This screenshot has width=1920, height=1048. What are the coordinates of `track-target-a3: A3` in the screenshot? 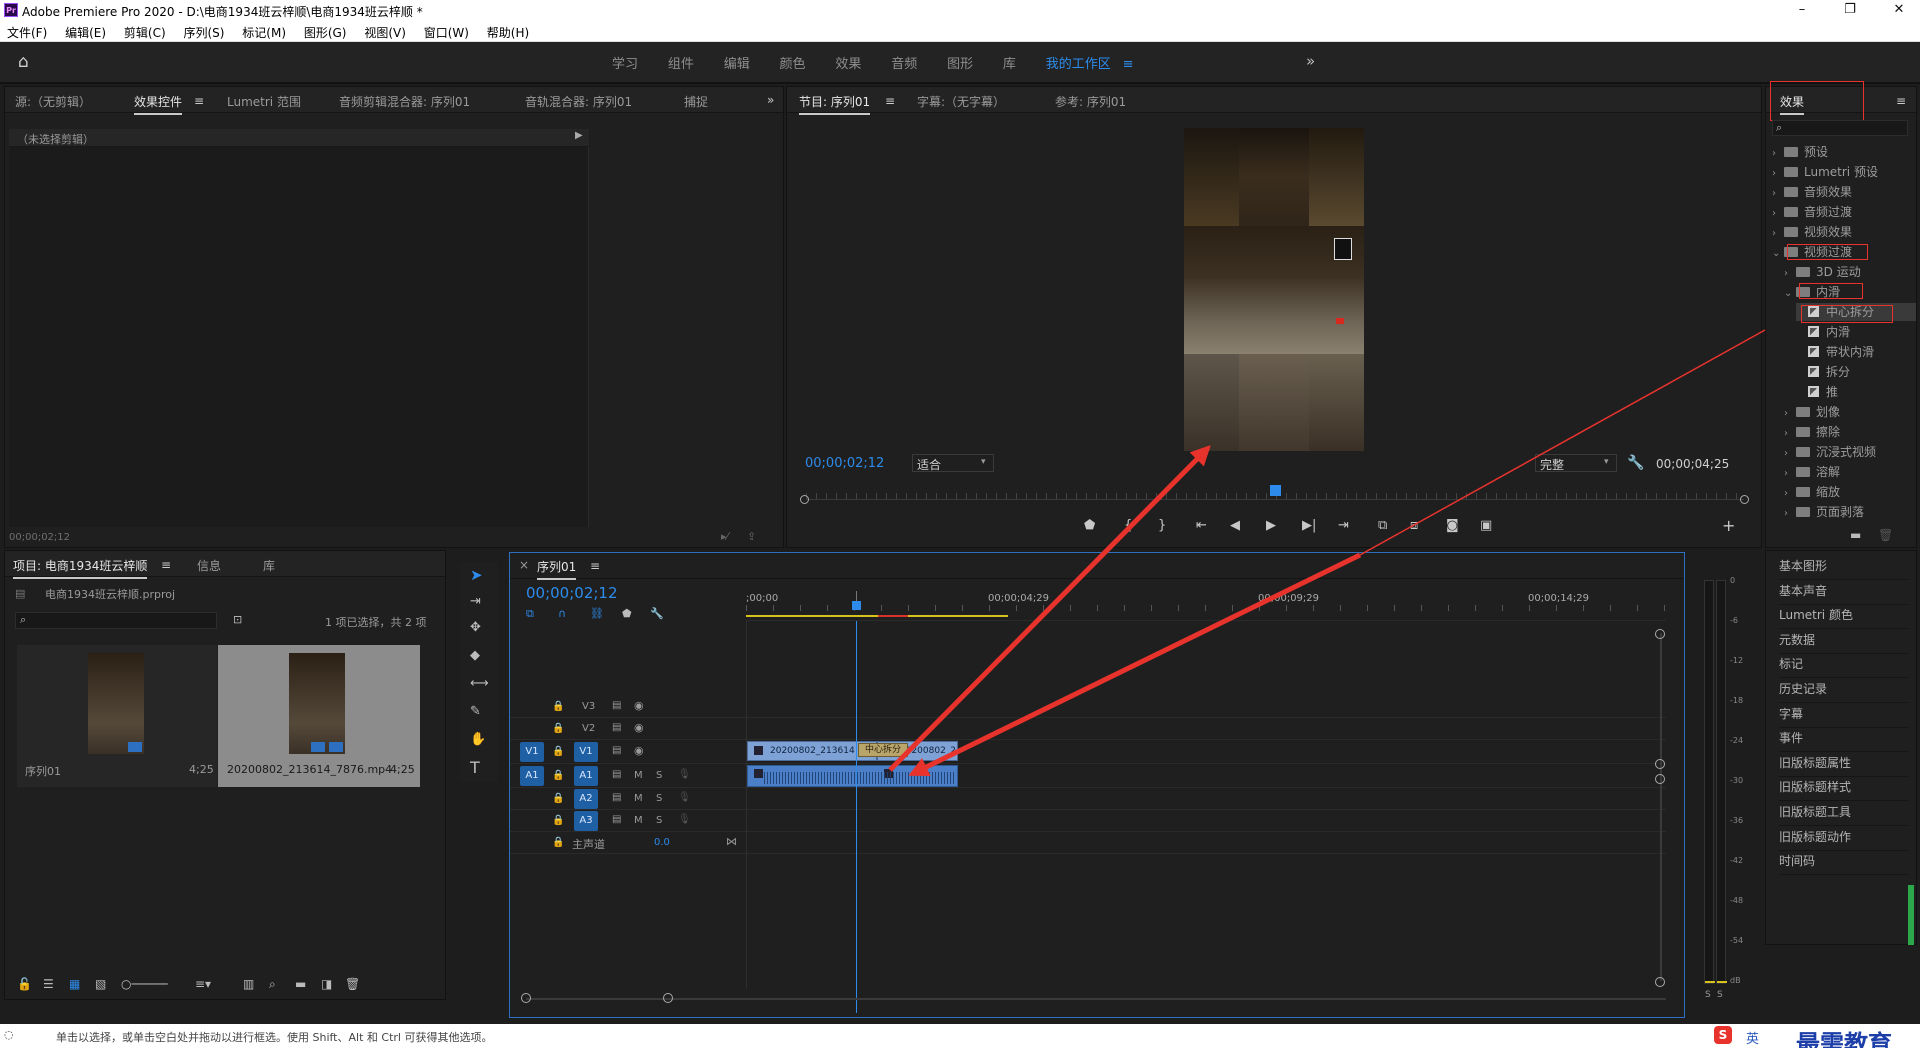 It's located at (586, 821).